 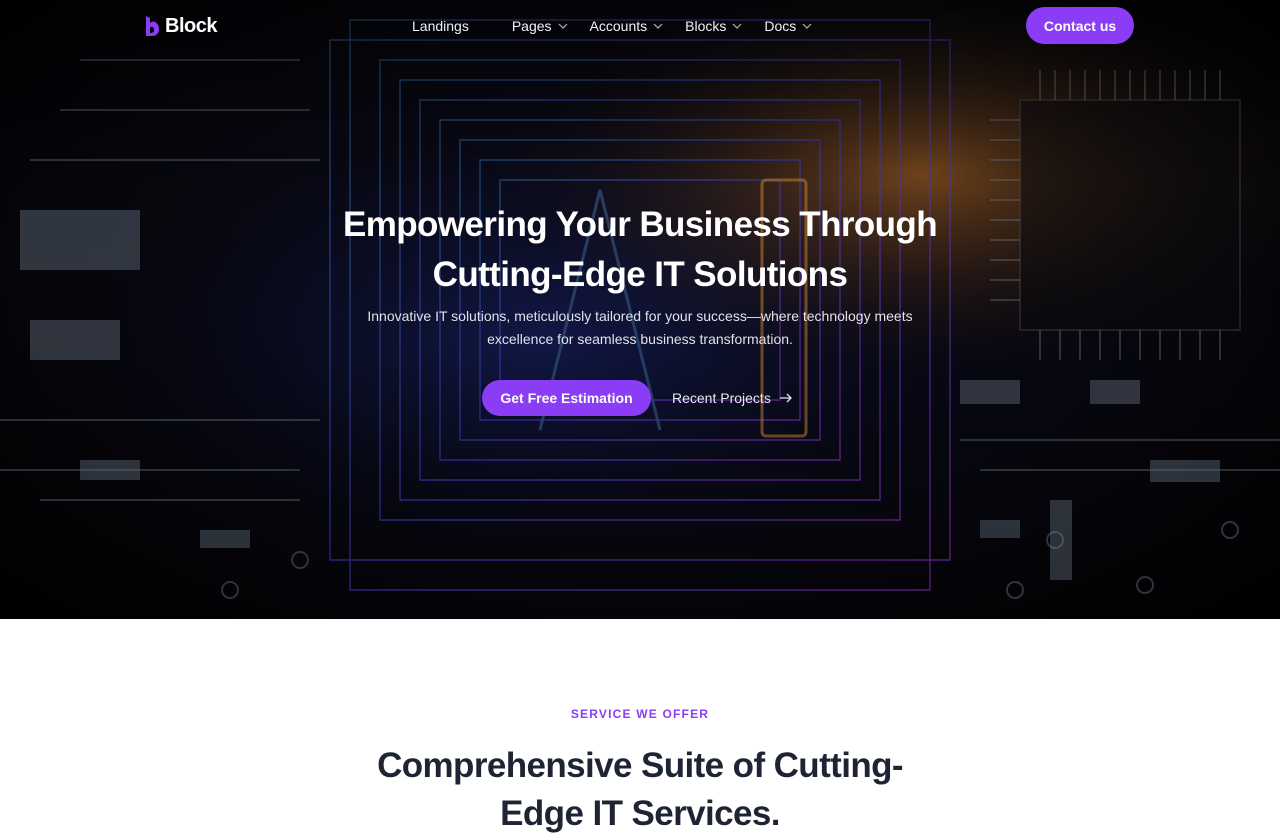 I want to click on brand-name: Block, so click(x=191, y=25).